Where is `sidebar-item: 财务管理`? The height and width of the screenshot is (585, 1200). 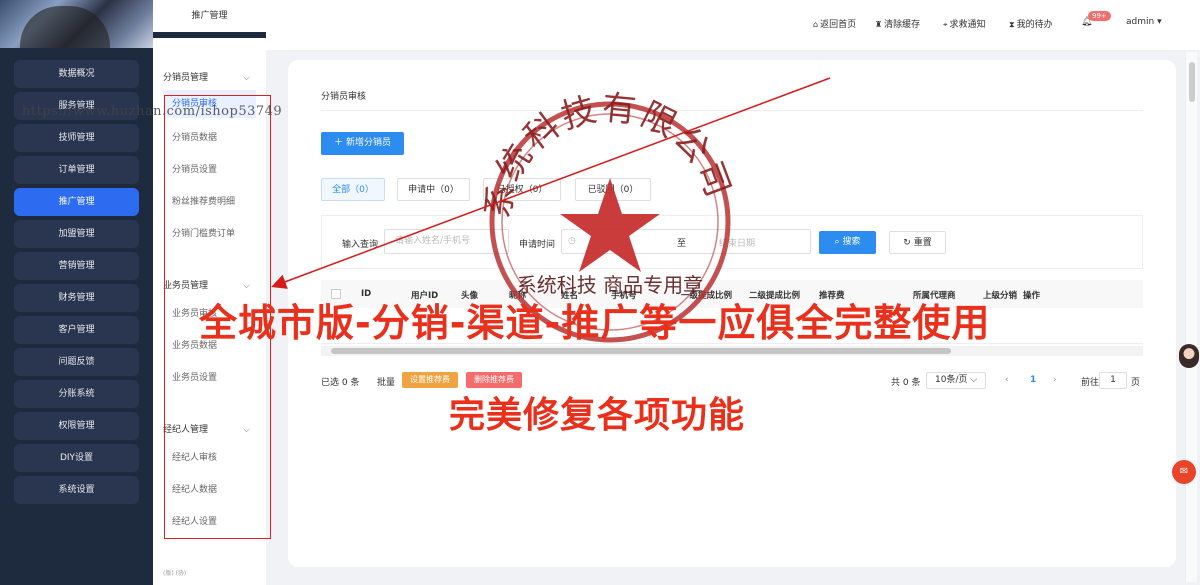
sidebar-item: 财务管理 is located at coordinates (76, 298).